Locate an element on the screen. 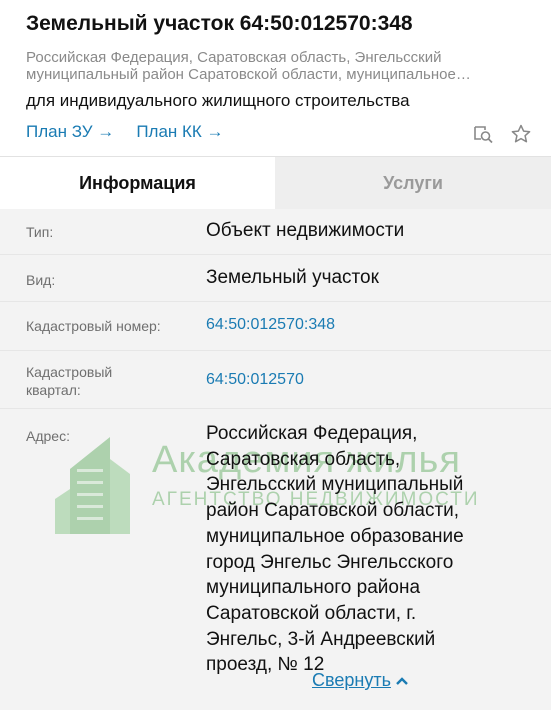 The height and width of the screenshot is (710, 551). info-row-cadastral-quarter: Кадастровый квартал: 64:50:012570 is located at coordinates (275, 379).